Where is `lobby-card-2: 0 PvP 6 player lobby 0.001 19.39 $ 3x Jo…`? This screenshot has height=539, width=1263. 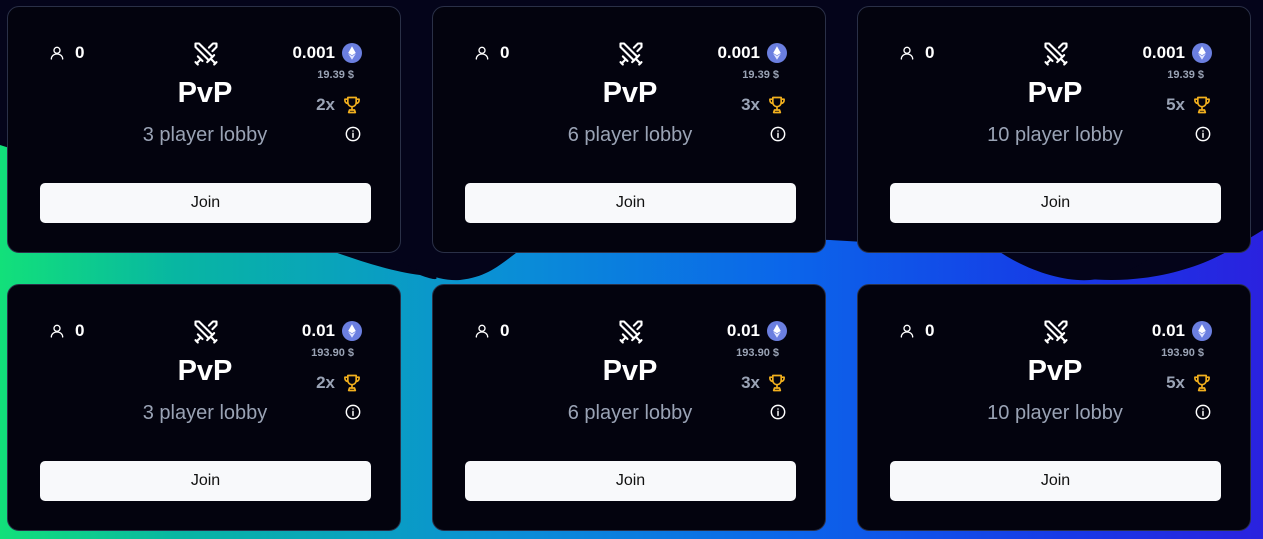
lobby-card-2: 0 PvP 6 player lobby 0.001 19.39 $ 3x Jo… is located at coordinates (629, 129).